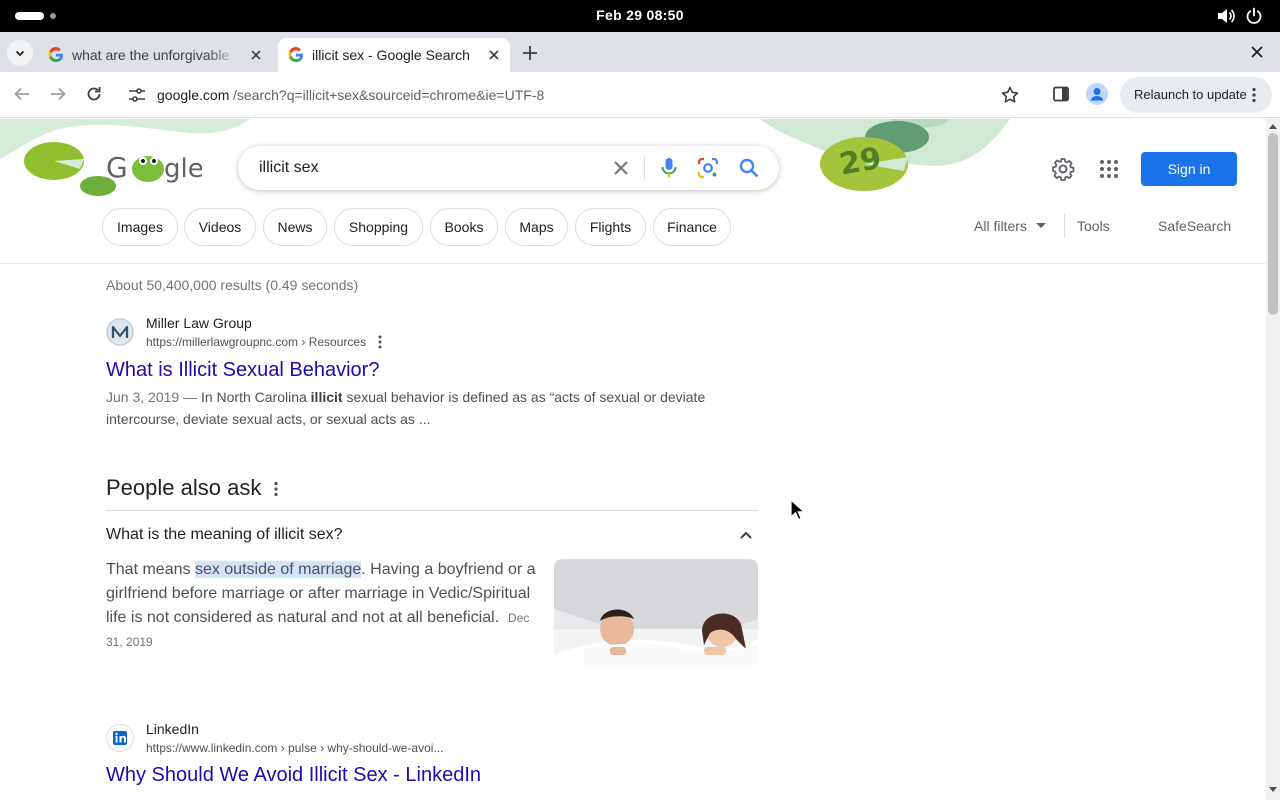 Image resolution: width=1280 pixels, height=800 pixels. Describe the element at coordinates (1190, 94) in the screenshot. I see `relaunch-label: Relaunch to update` at that location.